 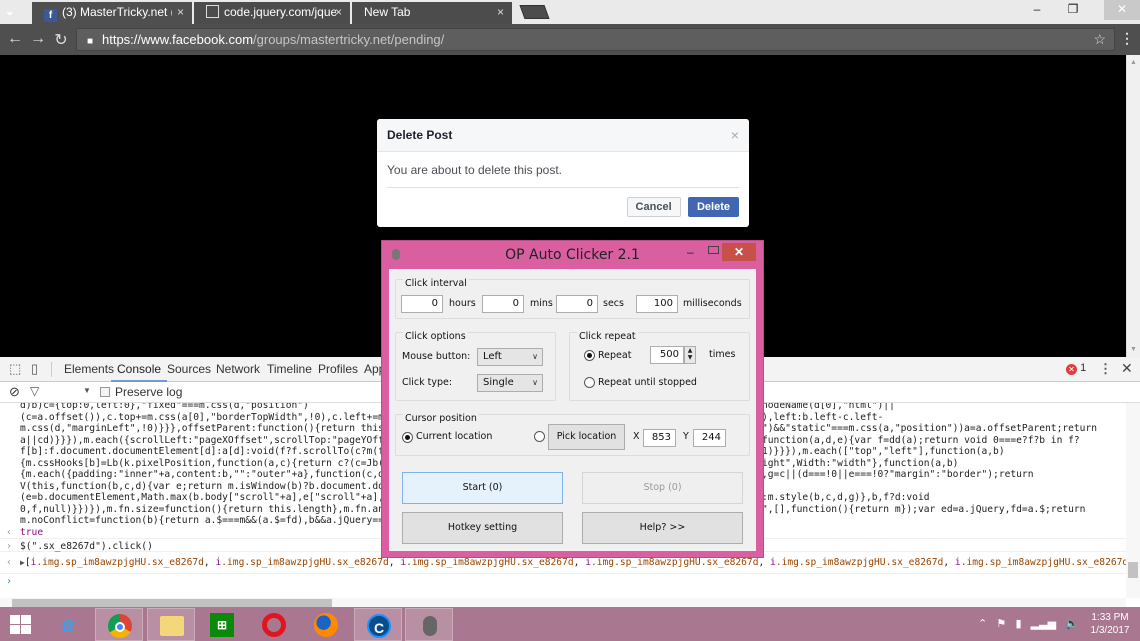 I want to click on hours-input: 0, so click(x=422, y=304).